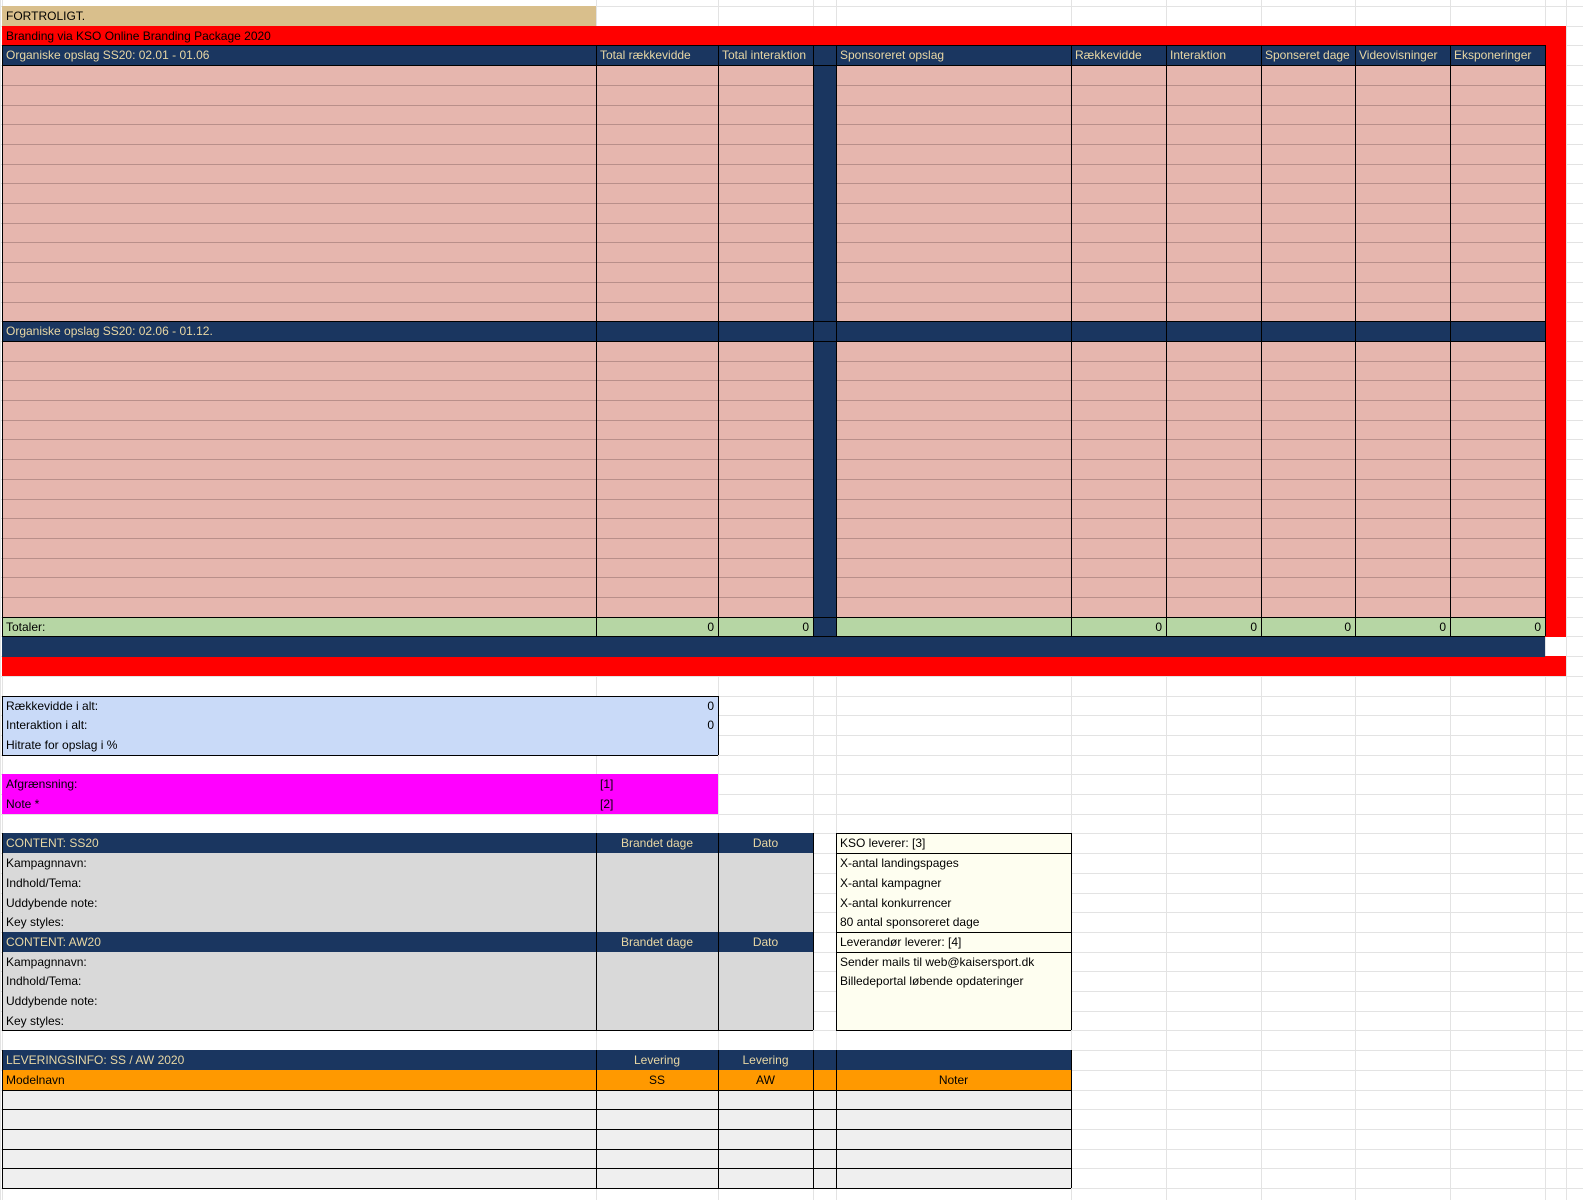 This screenshot has width=1583, height=1200. Describe the element at coordinates (299, 804) in the screenshot. I see `note-label-1: Note *` at that location.